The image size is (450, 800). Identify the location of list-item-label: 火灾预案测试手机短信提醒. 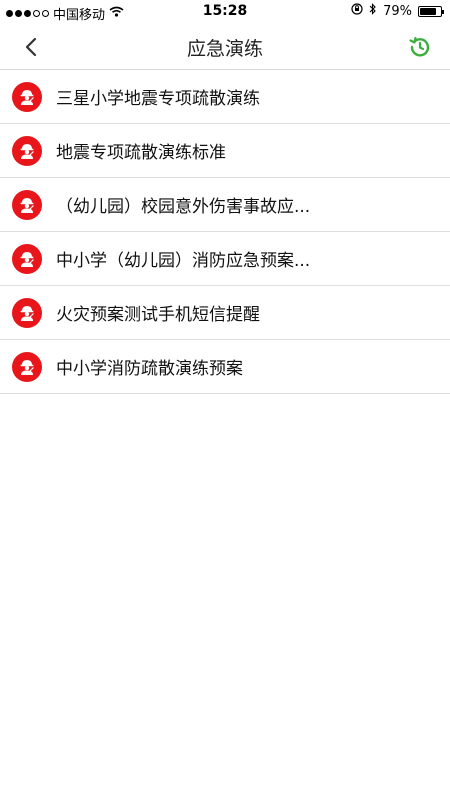
(158, 315).